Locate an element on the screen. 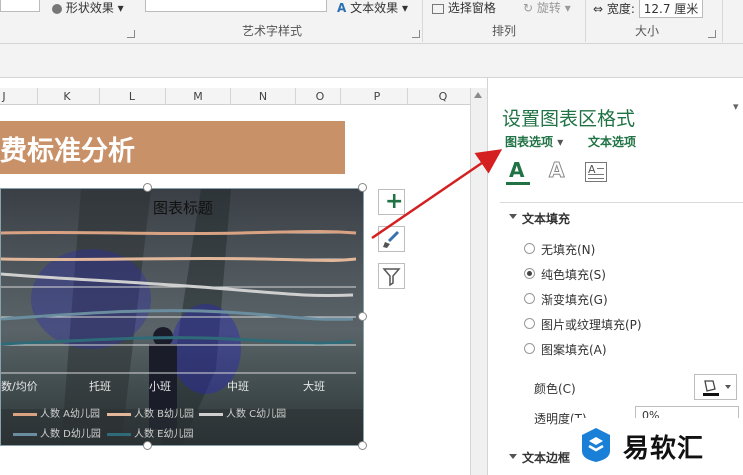  width-field: ⇔ 宽度: 12.7 厘米 is located at coordinates (648, 9).